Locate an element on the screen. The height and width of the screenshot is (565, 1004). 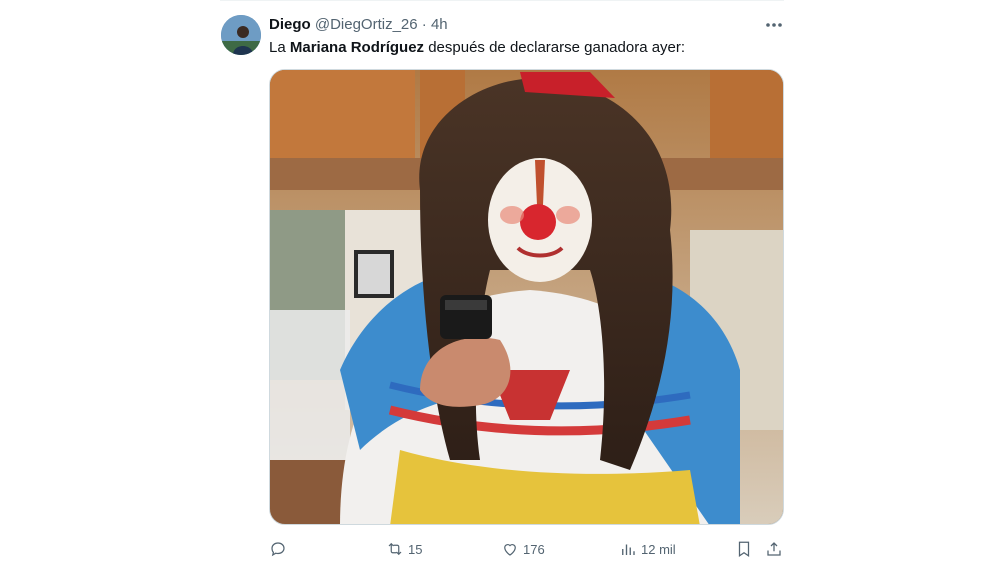
views-button: 12 mil is located at coordinates (647, 549).